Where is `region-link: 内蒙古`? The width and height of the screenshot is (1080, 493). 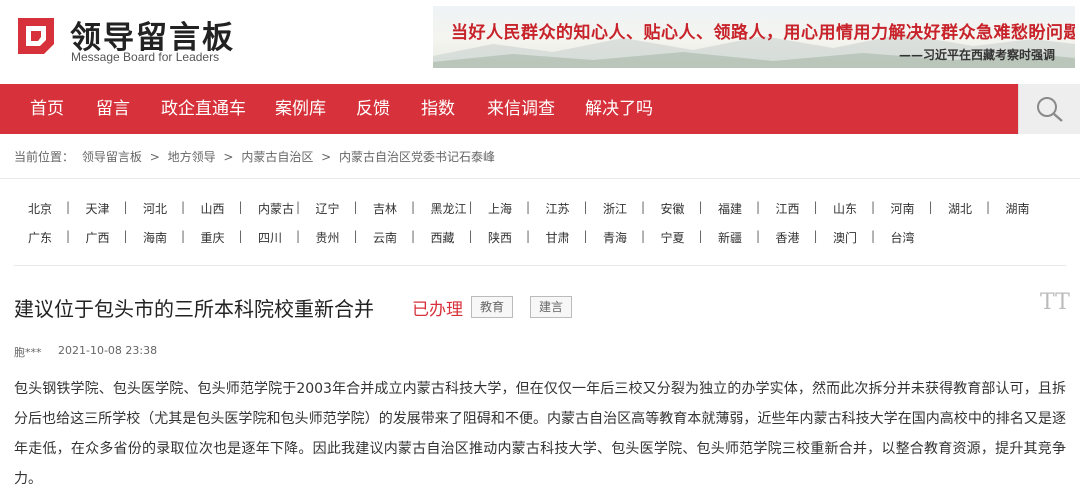
region-link: 内蒙古 is located at coordinates (276, 208).